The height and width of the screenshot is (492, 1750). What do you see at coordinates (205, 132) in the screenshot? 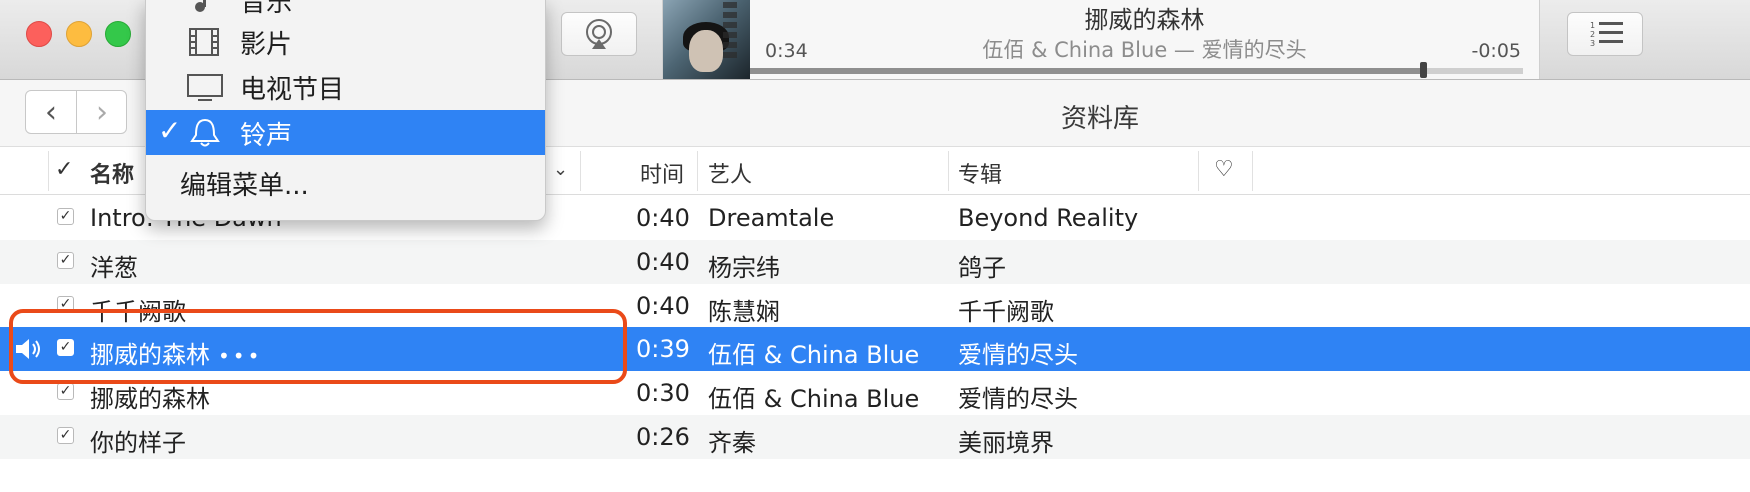
I see `bell-icon` at bounding box center [205, 132].